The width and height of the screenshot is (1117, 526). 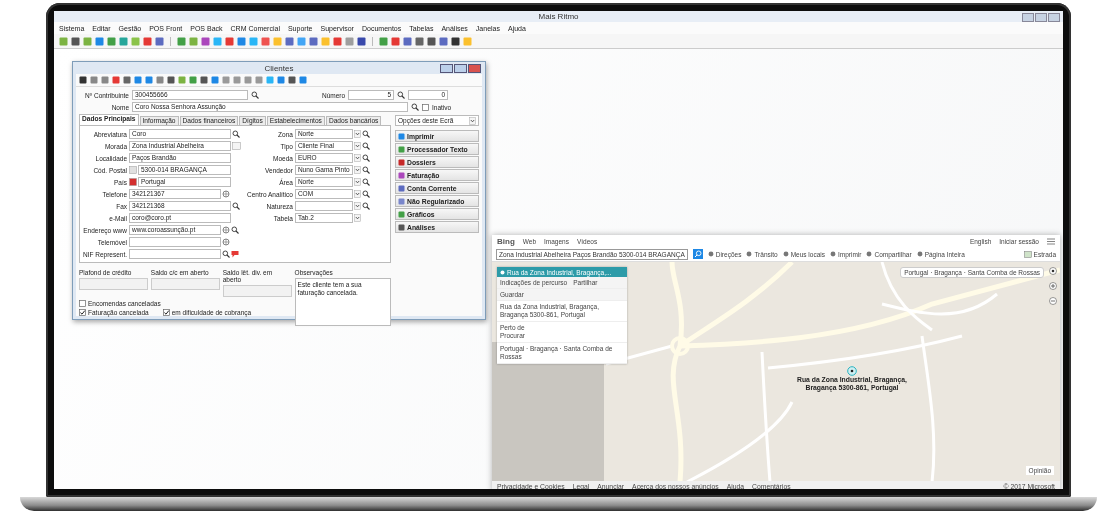 I want to click on menu-icon, so click(x=1051, y=241).